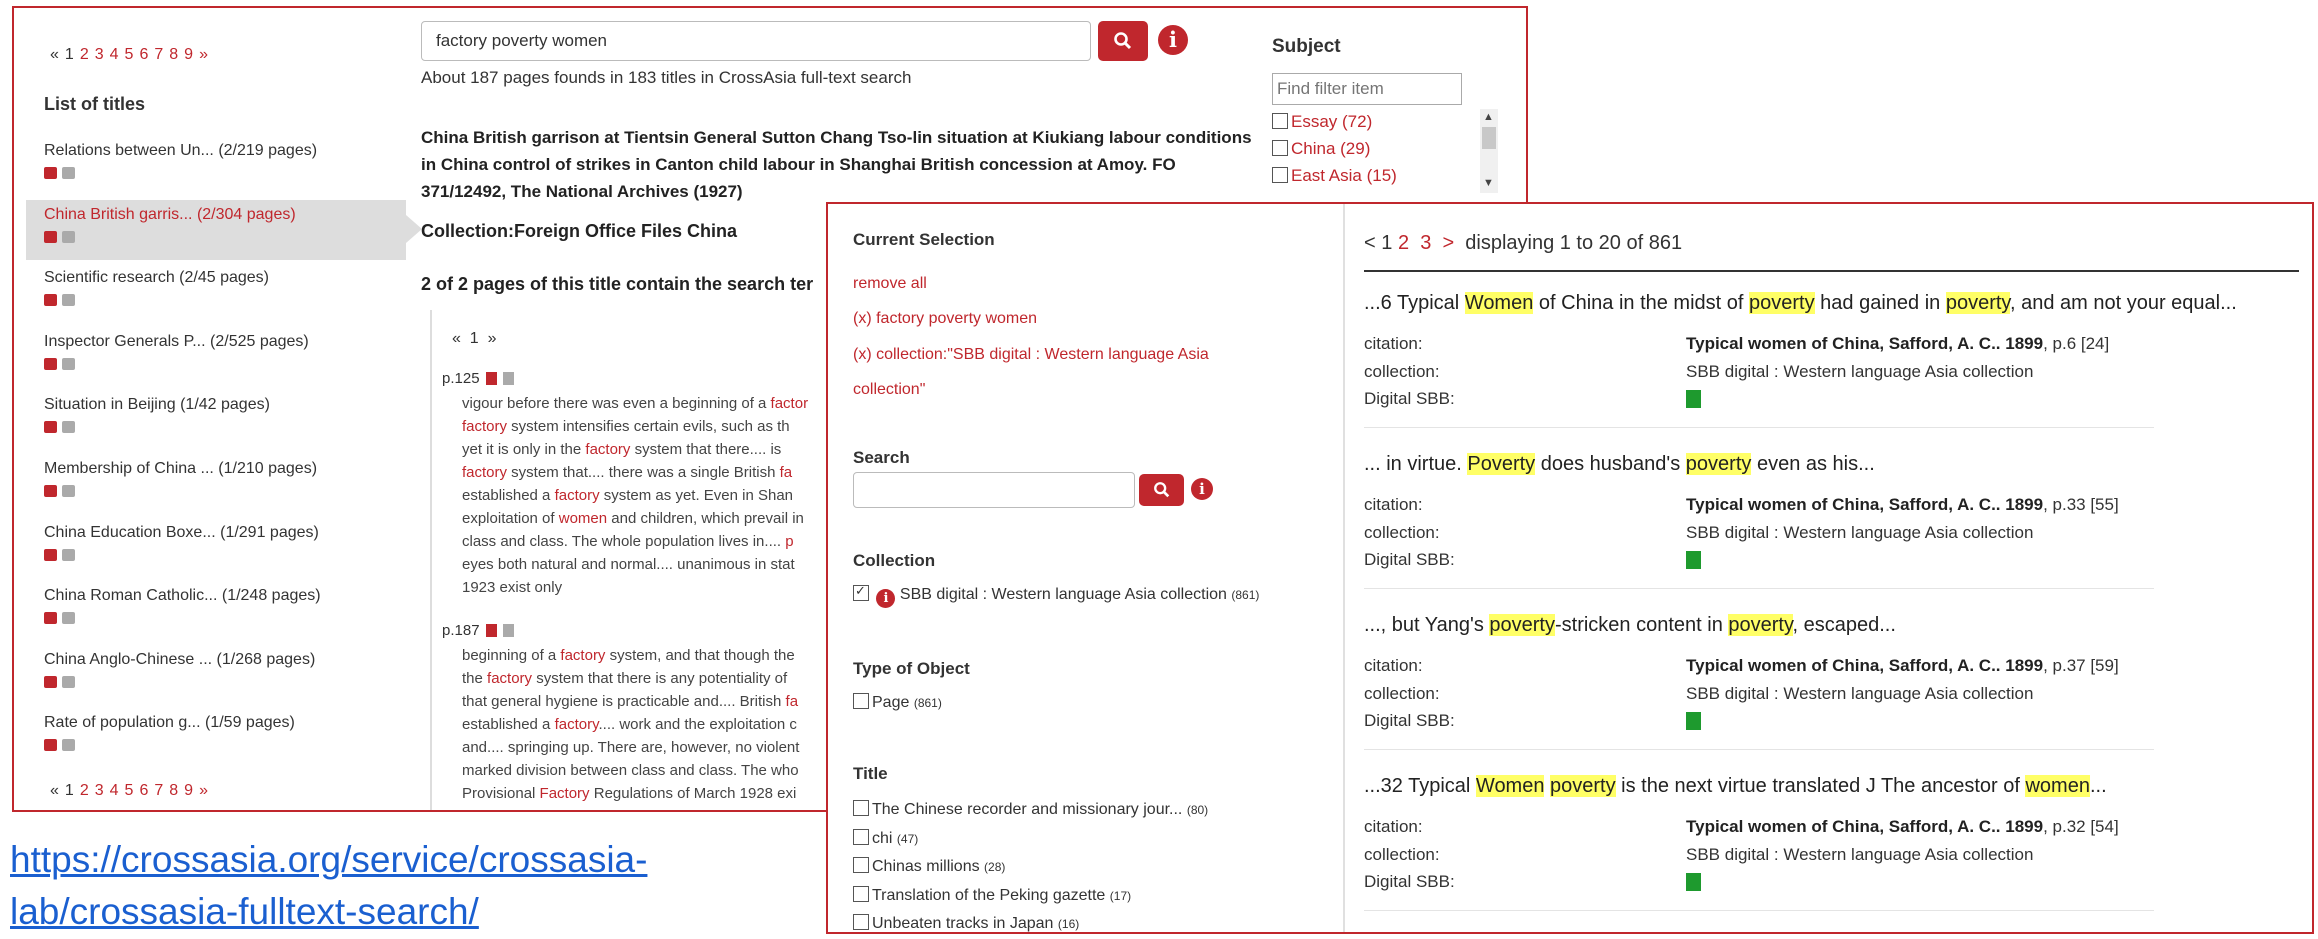 The image size is (2318, 939). I want to click on title-facet-label: chi, so click(882, 838).